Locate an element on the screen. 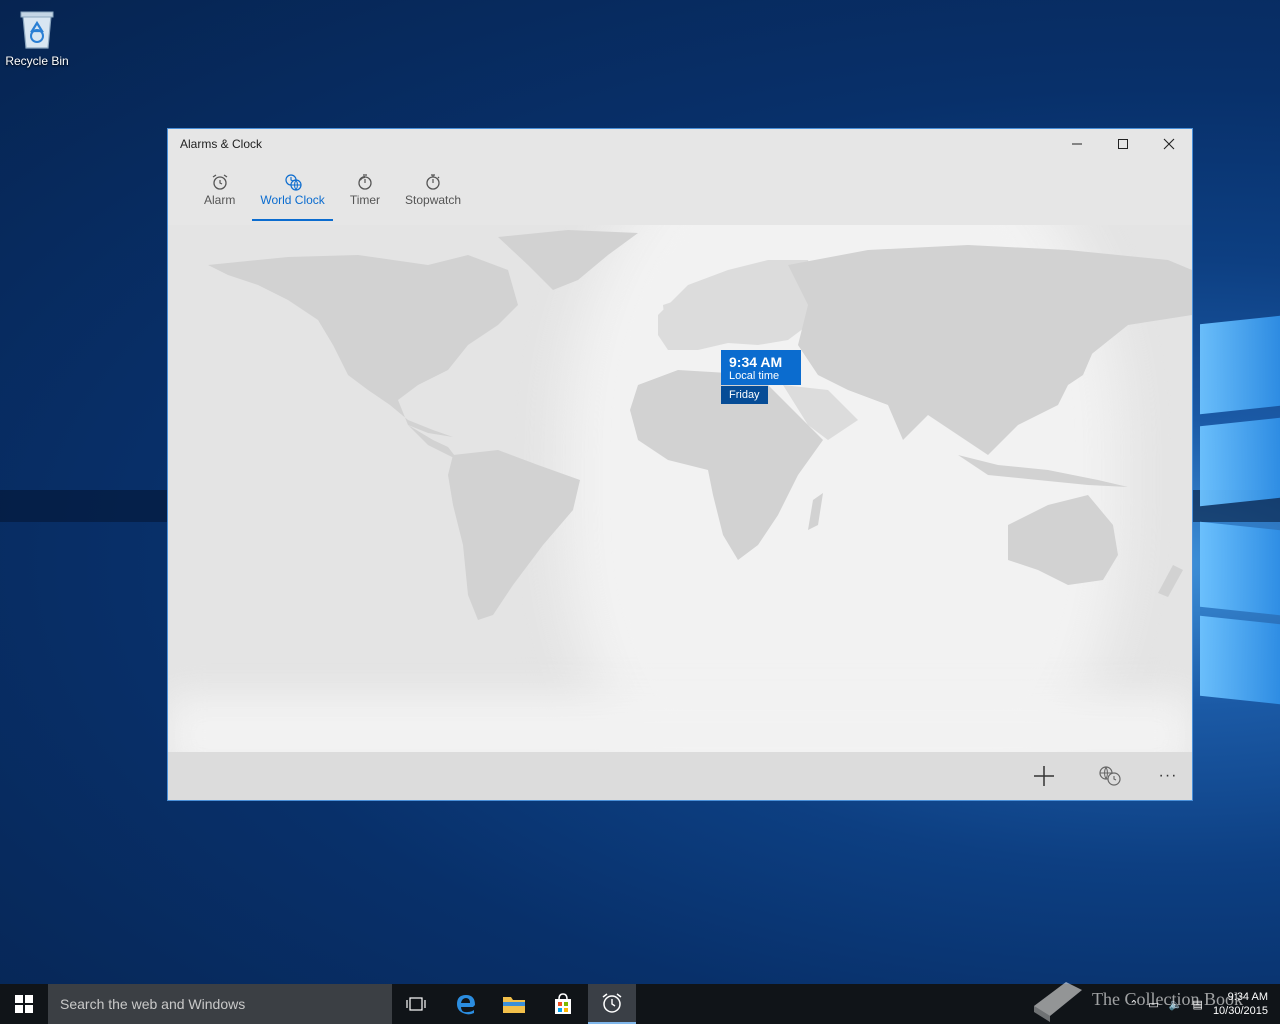  plus-icon is located at coordinates (1044, 776).